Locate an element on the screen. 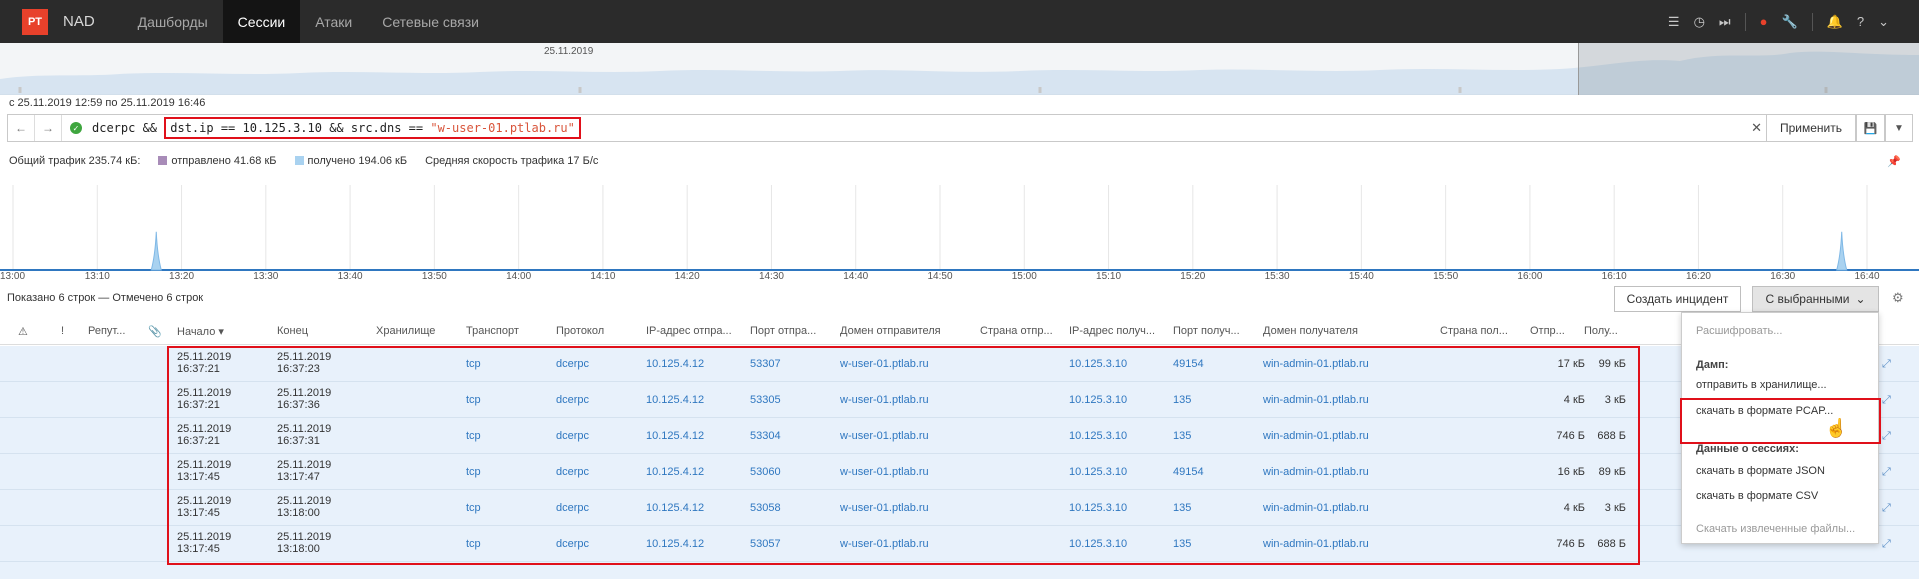 Image resolution: width=1919 pixels, height=579 pixels. cell-src-port: 53058 is located at coordinates (765, 508).